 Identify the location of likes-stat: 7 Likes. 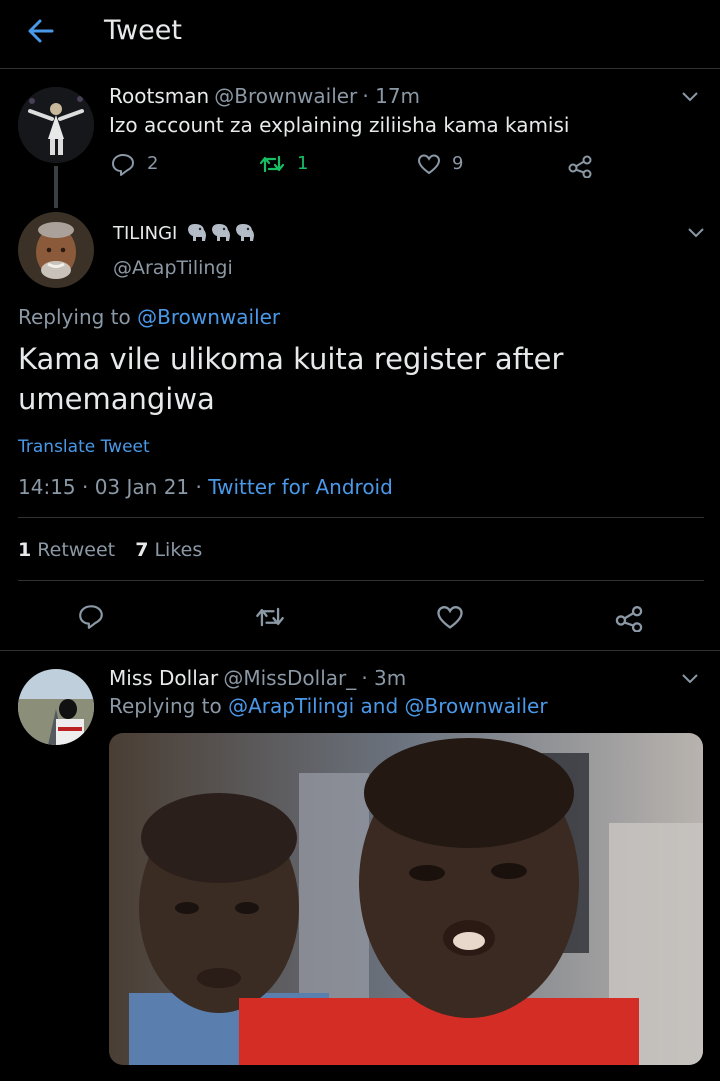
(168, 550).